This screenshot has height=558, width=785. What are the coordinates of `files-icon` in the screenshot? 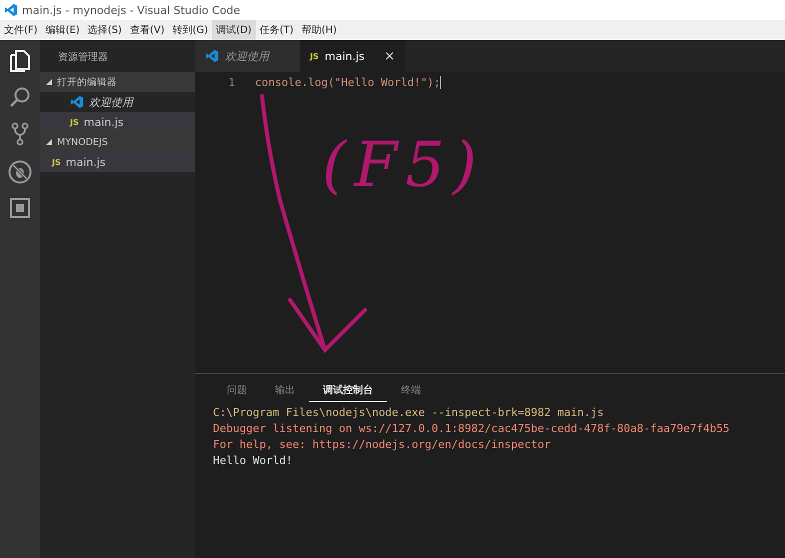 It's located at (20, 61).